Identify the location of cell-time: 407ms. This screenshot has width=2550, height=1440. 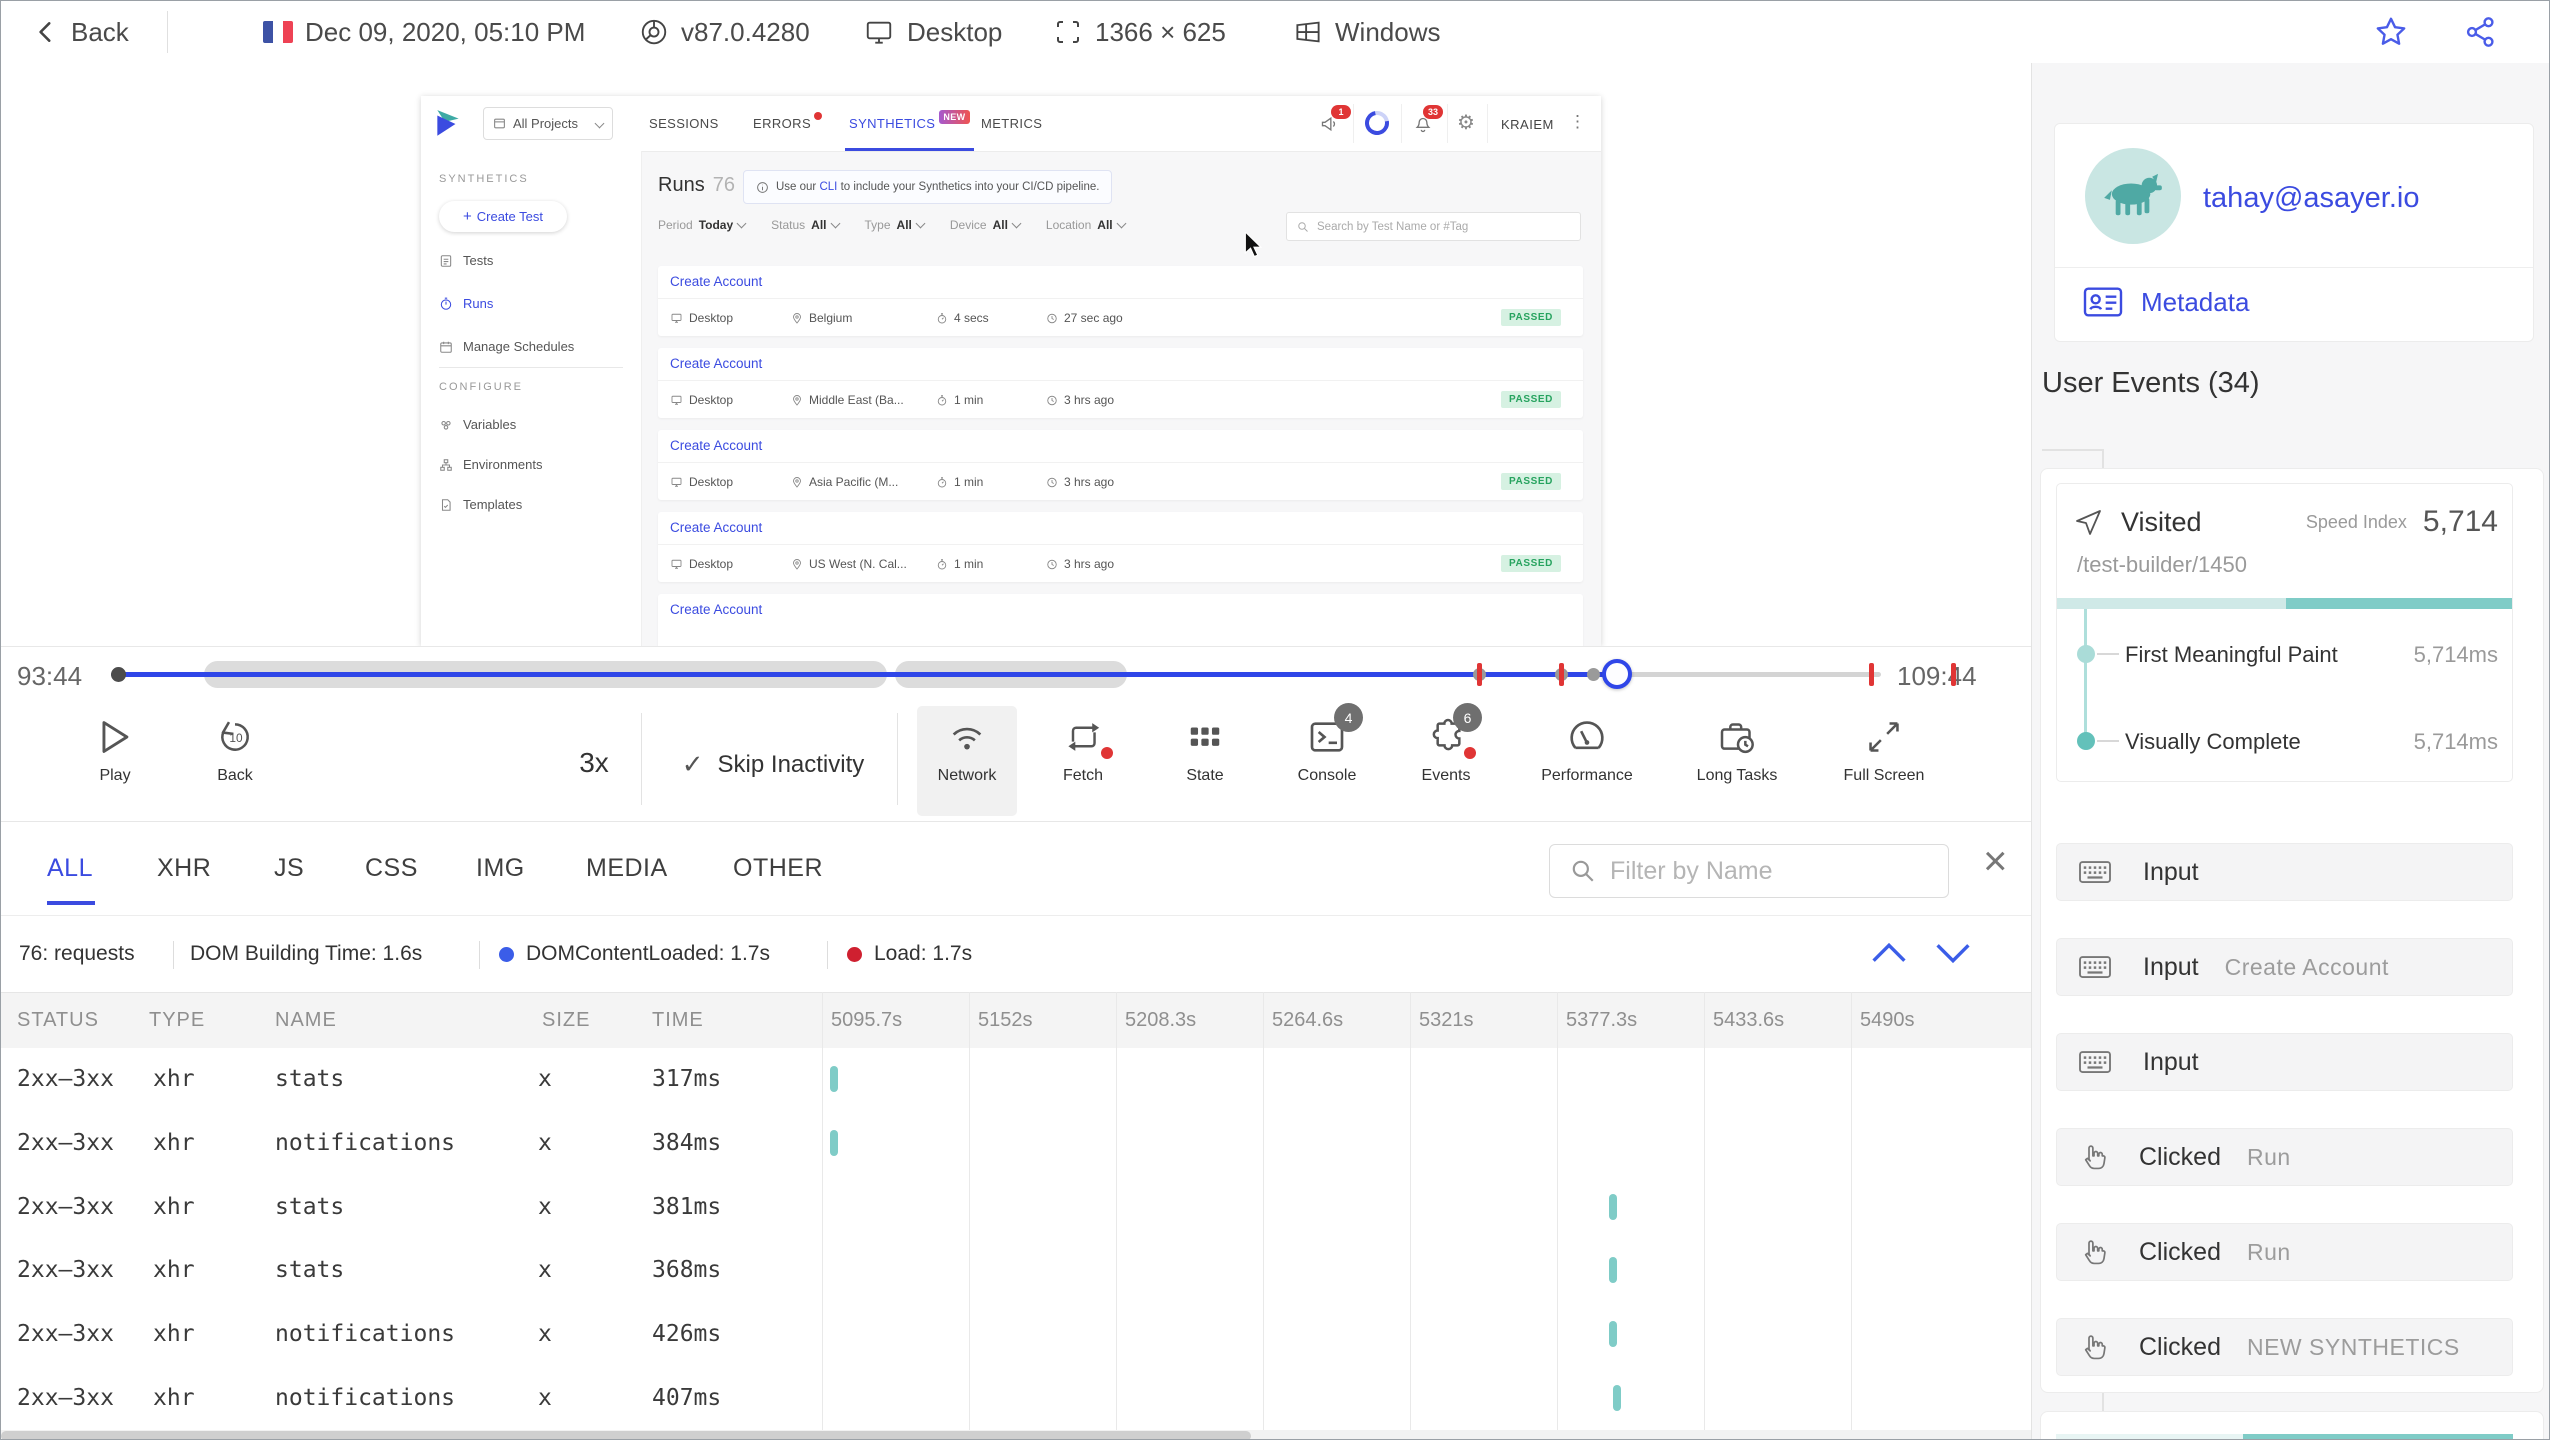
(687, 1398).